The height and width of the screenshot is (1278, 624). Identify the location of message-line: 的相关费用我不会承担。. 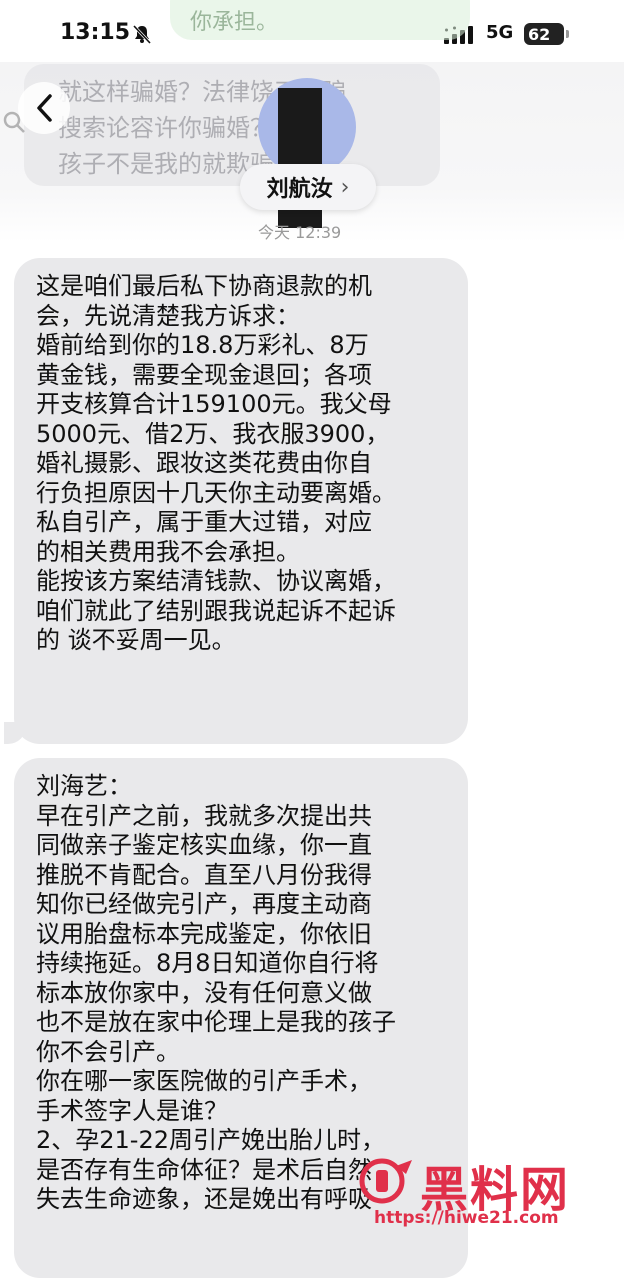
(168, 551).